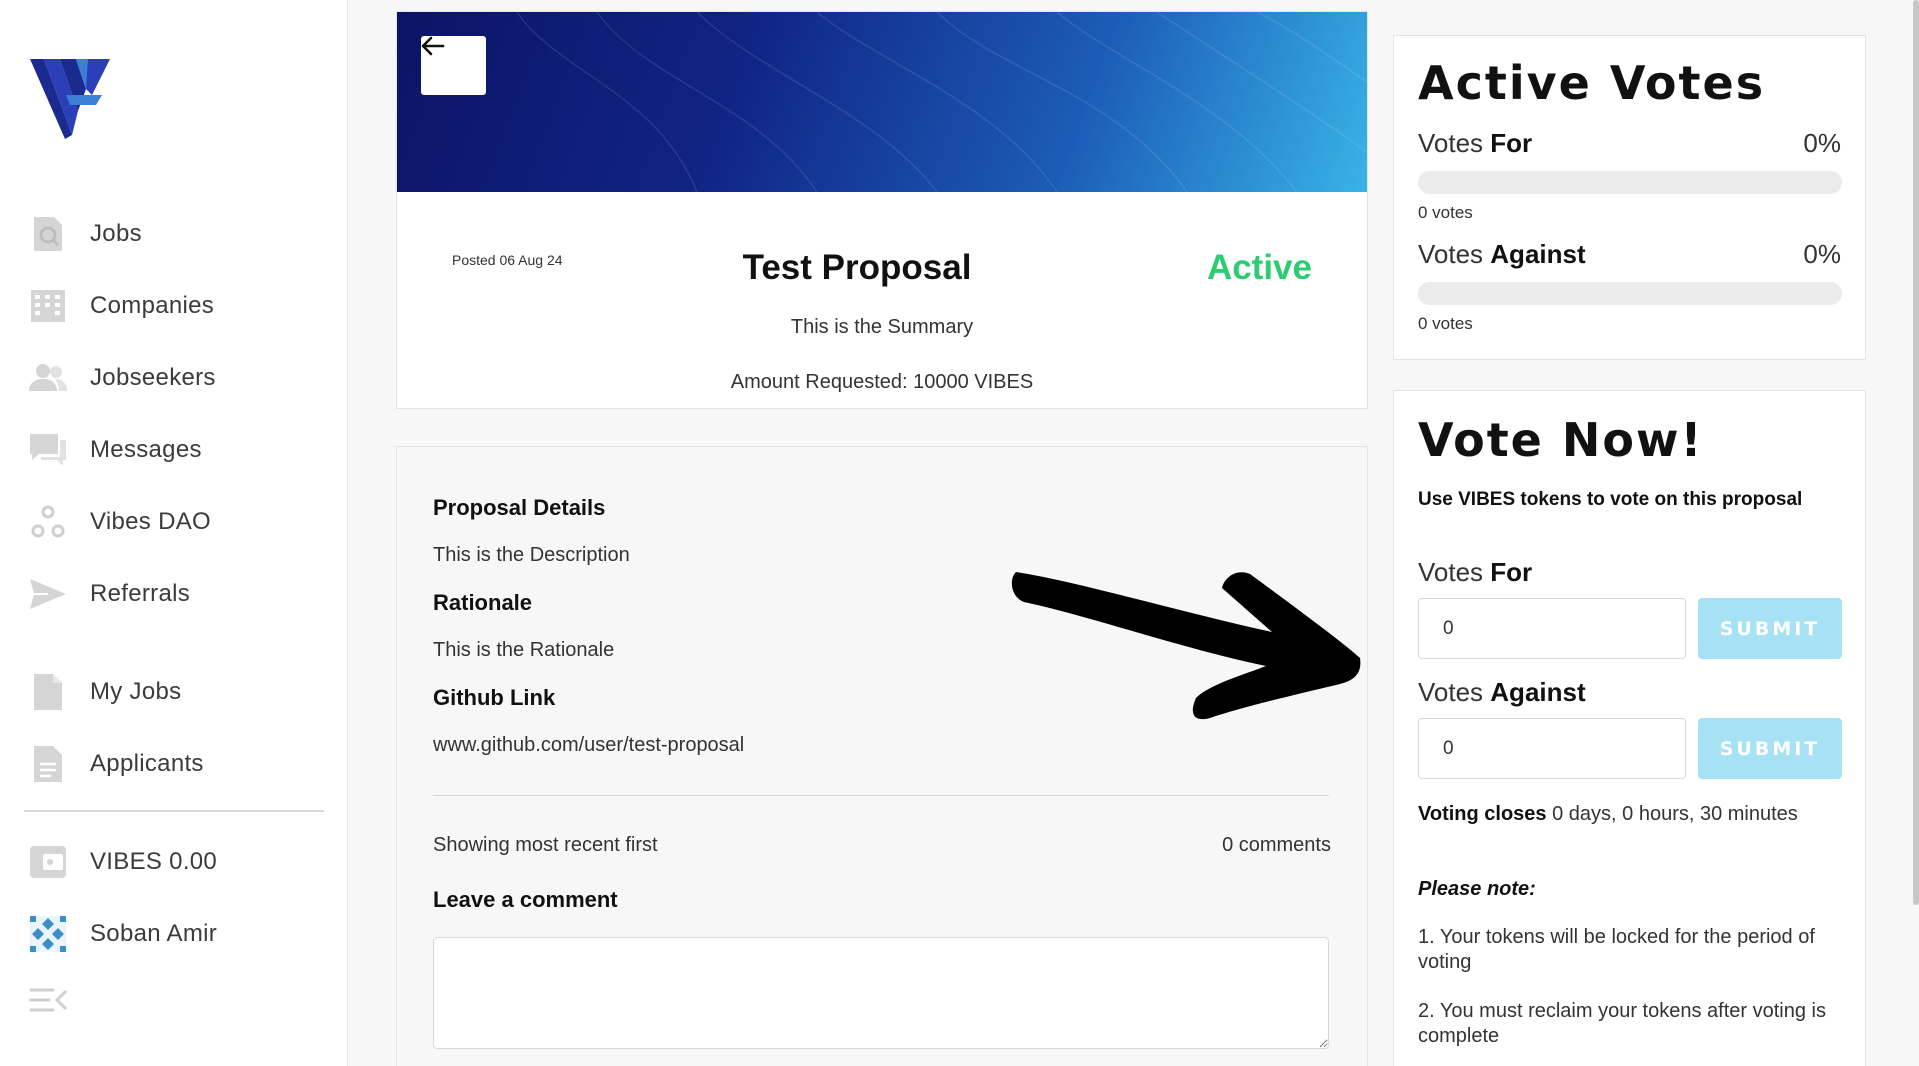 This screenshot has height=1066, width=1919. Describe the element at coordinates (1502, 692) in the screenshot. I see `vote-against-label: Votes Against` at that location.